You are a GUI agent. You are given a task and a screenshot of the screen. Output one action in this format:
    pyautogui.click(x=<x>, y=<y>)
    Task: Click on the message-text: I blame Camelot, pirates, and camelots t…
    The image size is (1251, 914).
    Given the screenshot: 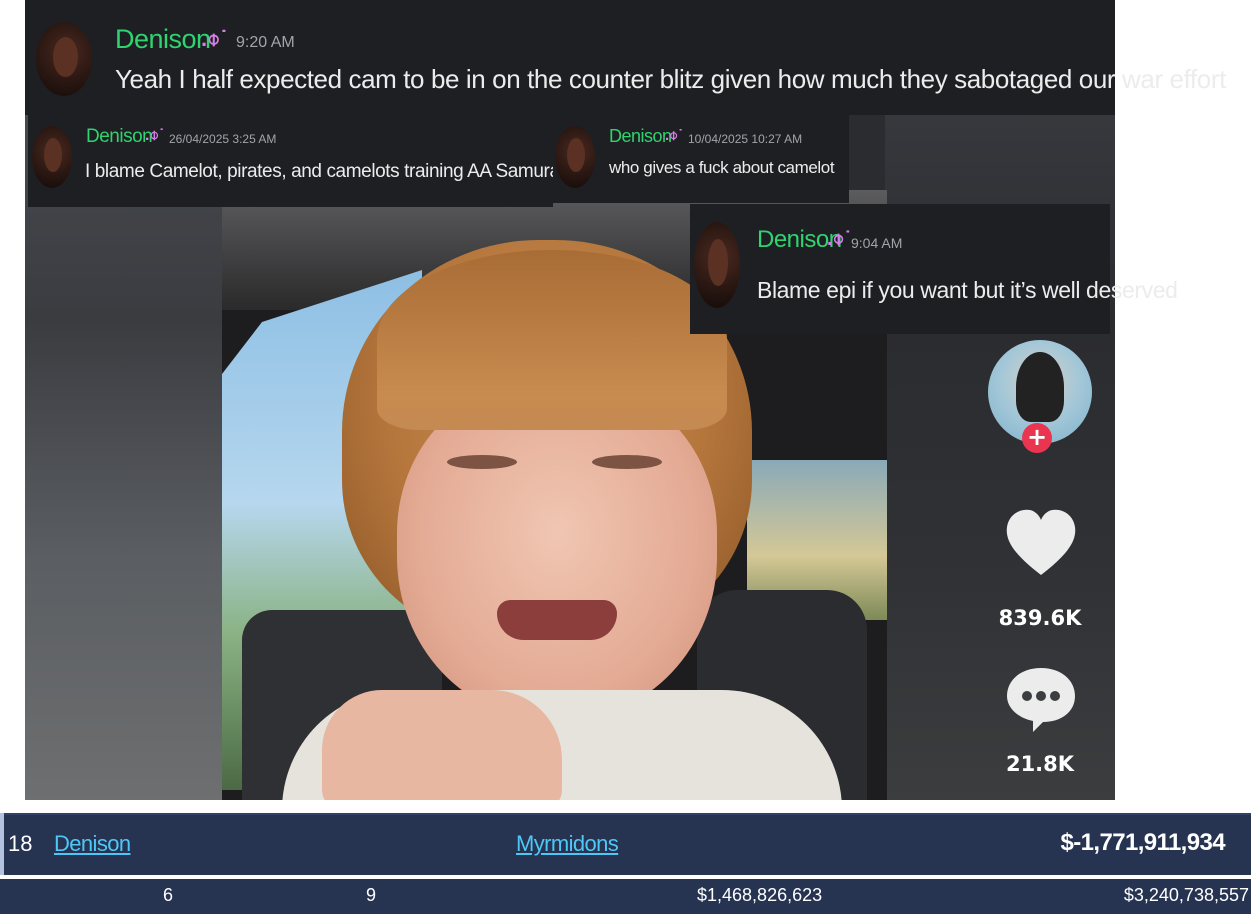 What is the action you would take?
    pyautogui.click(x=354, y=171)
    